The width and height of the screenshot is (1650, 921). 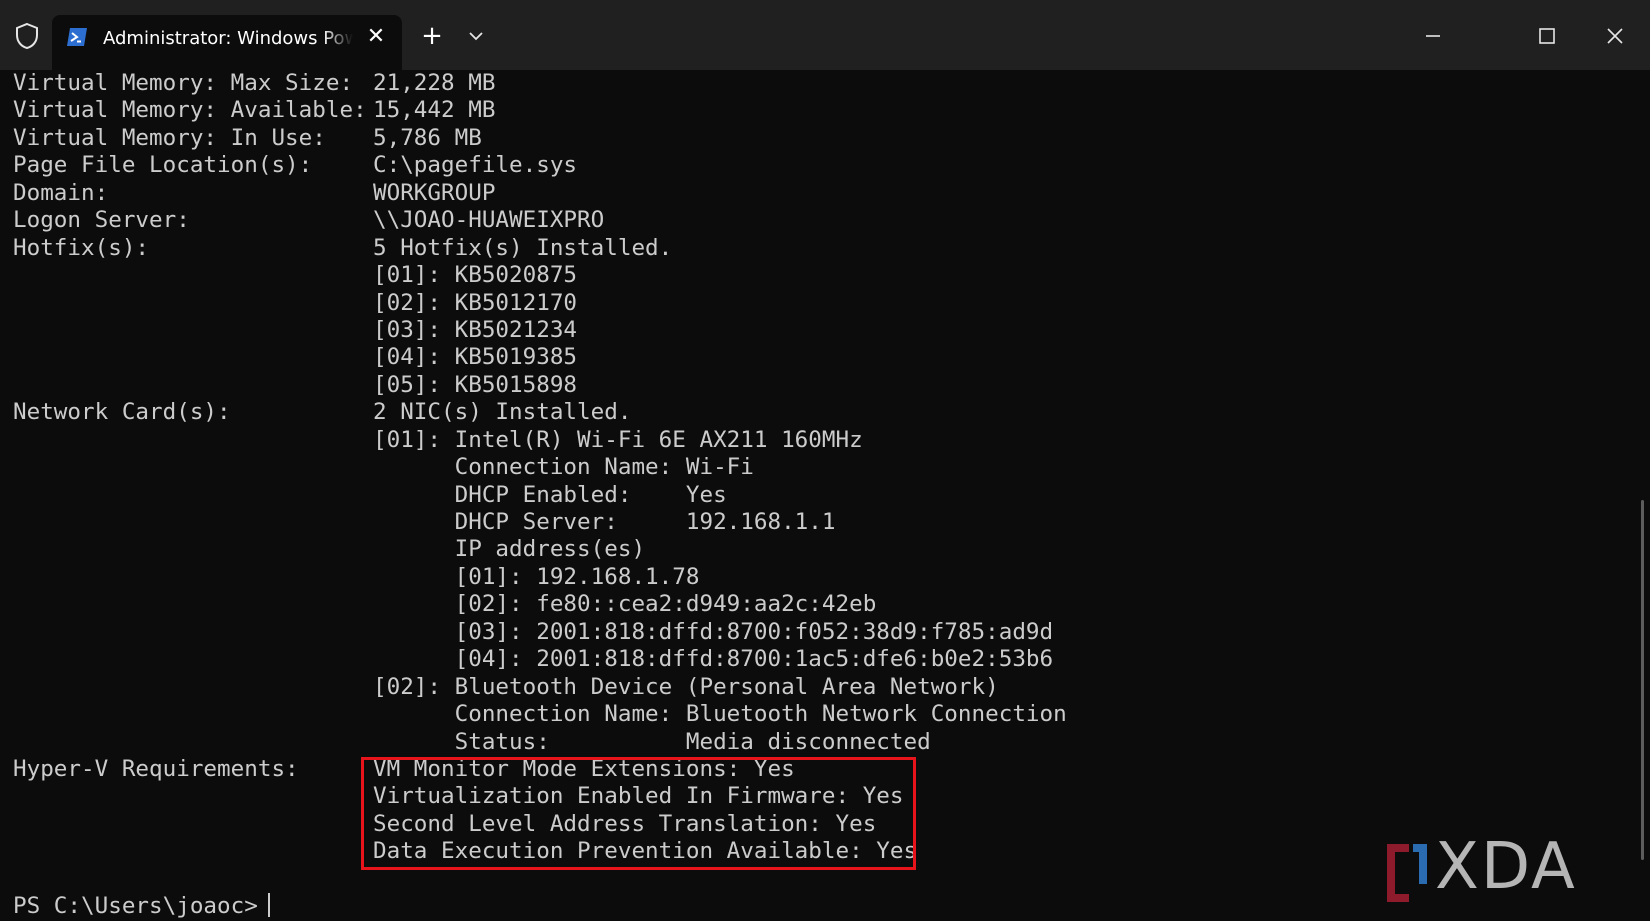 What do you see at coordinates (376, 37) in the screenshot?
I see `tab-close-icon: ✕` at bounding box center [376, 37].